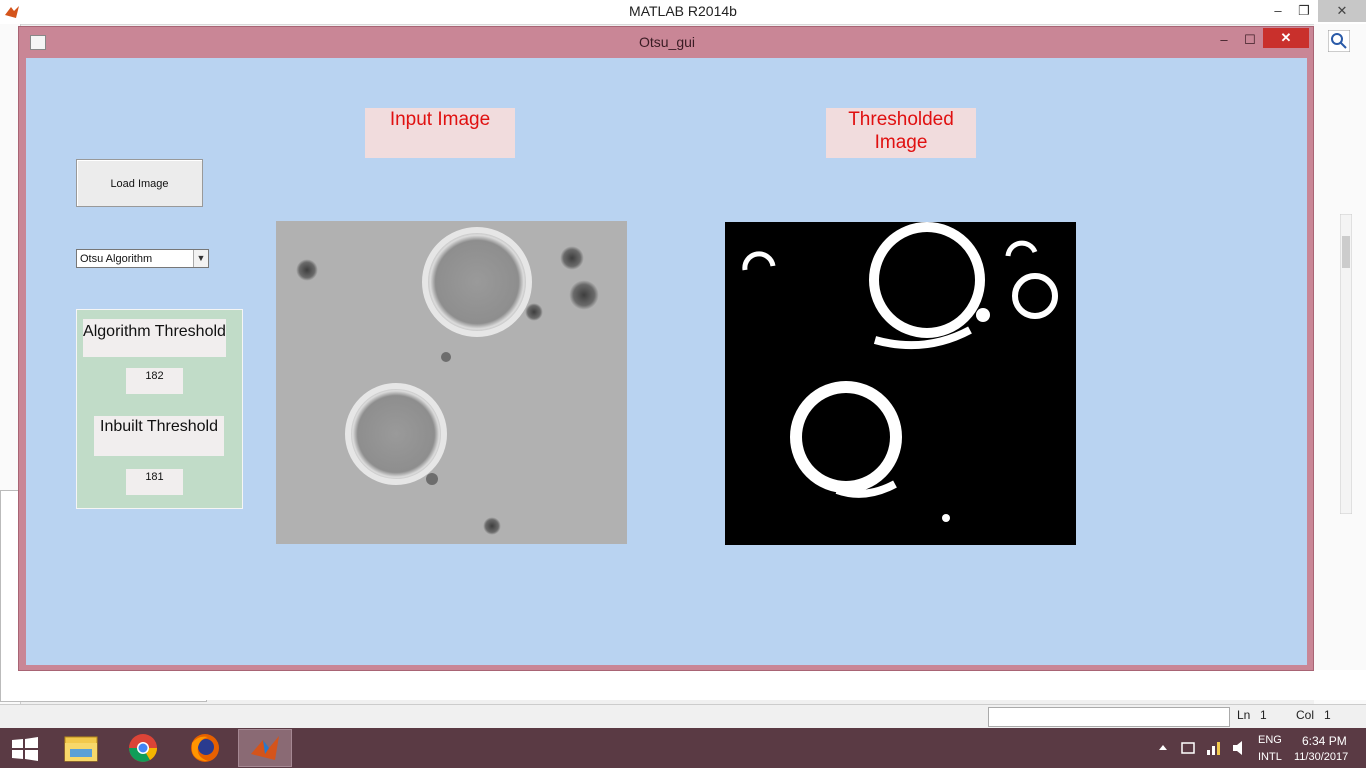 This screenshot has width=1366, height=768. Describe the element at coordinates (1239, 748) in the screenshot. I see `volume-icon` at that location.